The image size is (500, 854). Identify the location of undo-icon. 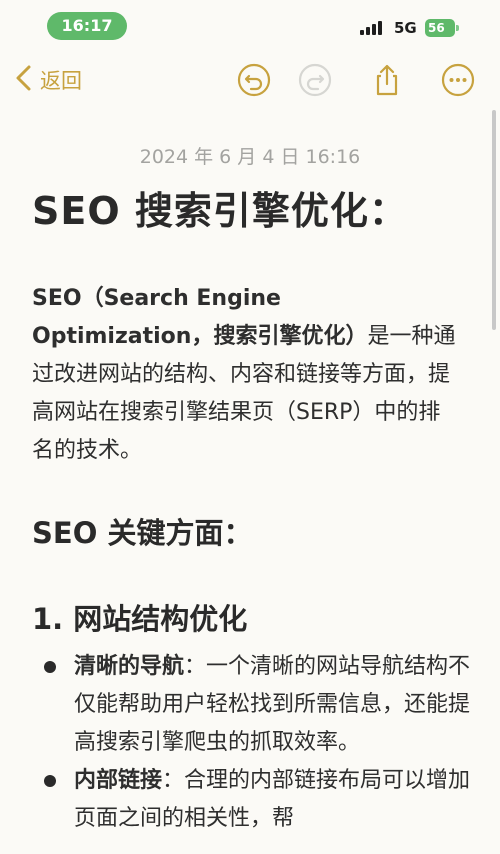
(254, 80).